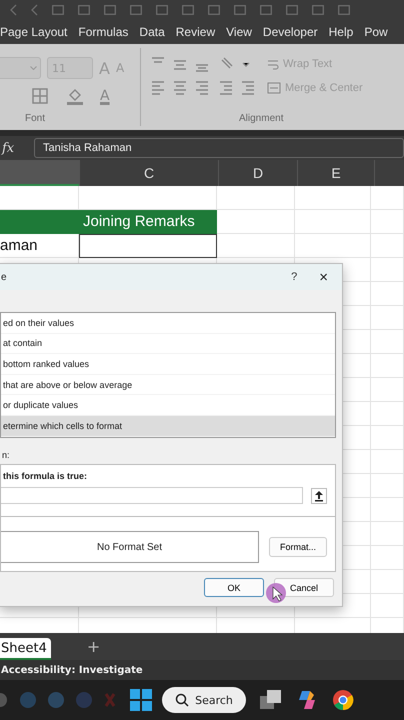 This screenshot has height=720, width=404. What do you see at coordinates (5, 455) in the screenshot?
I see `edit-label: n:` at bounding box center [5, 455].